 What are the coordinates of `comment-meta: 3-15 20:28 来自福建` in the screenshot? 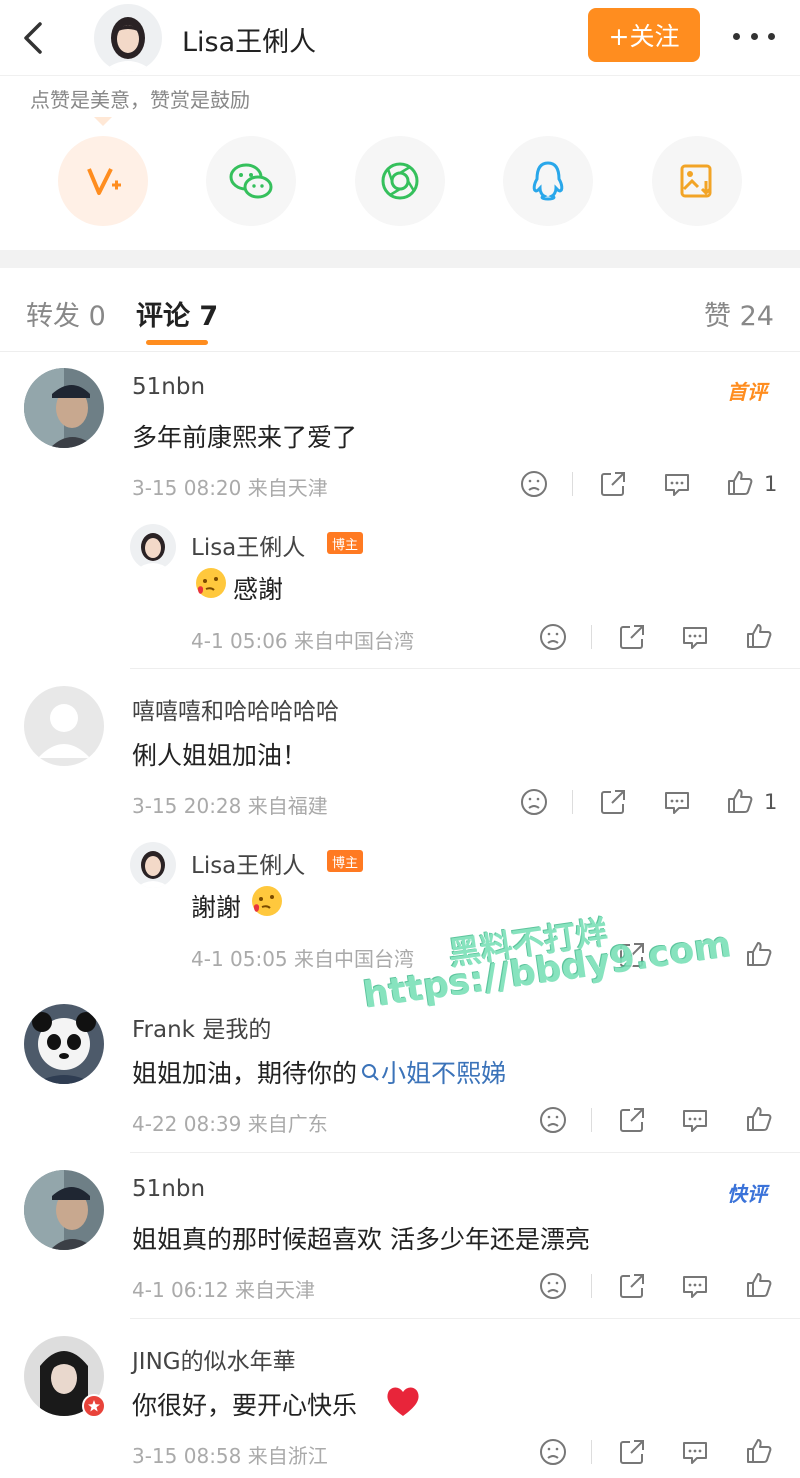 It's located at (230, 806).